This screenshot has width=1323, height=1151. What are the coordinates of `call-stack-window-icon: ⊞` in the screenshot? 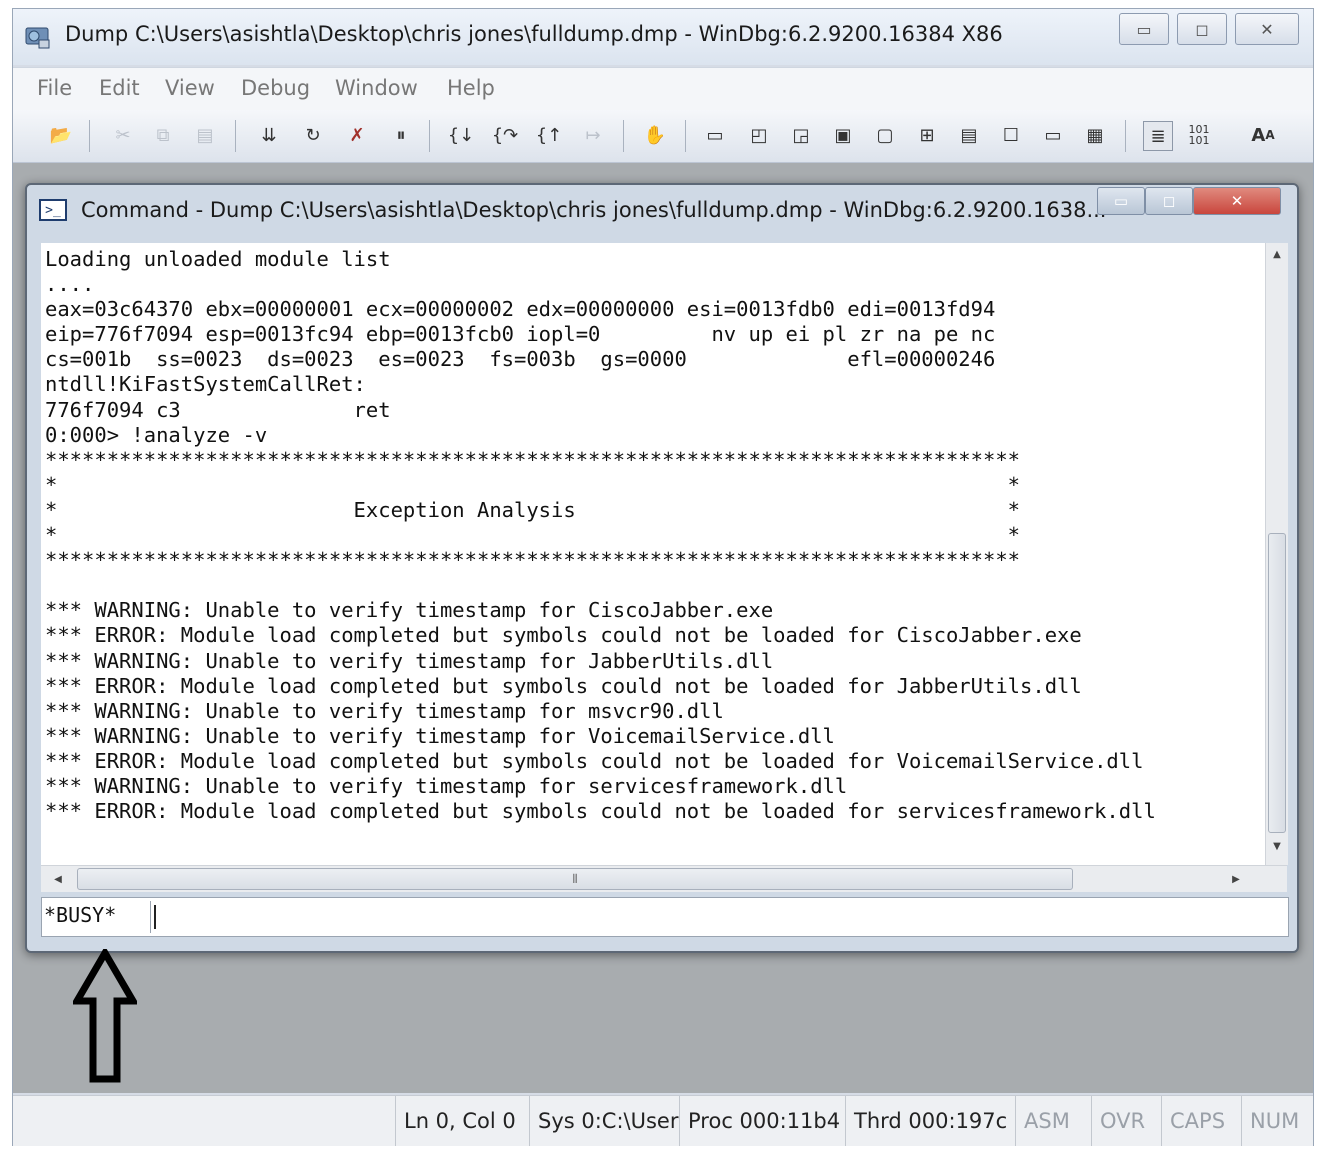 It's located at (927, 135).